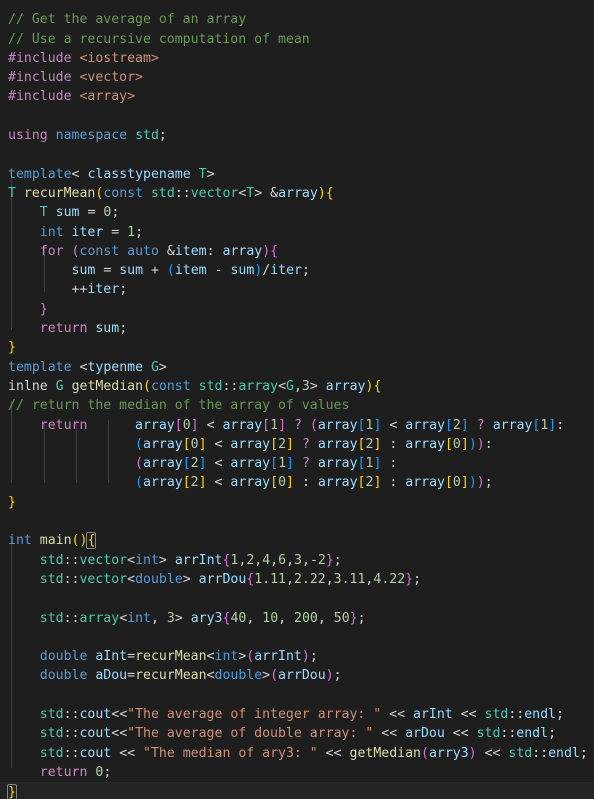 This screenshot has width=594, height=799. Describe the element at coordinates (59, 386) in the screenshot. I see `return-type-g: G` at that location.